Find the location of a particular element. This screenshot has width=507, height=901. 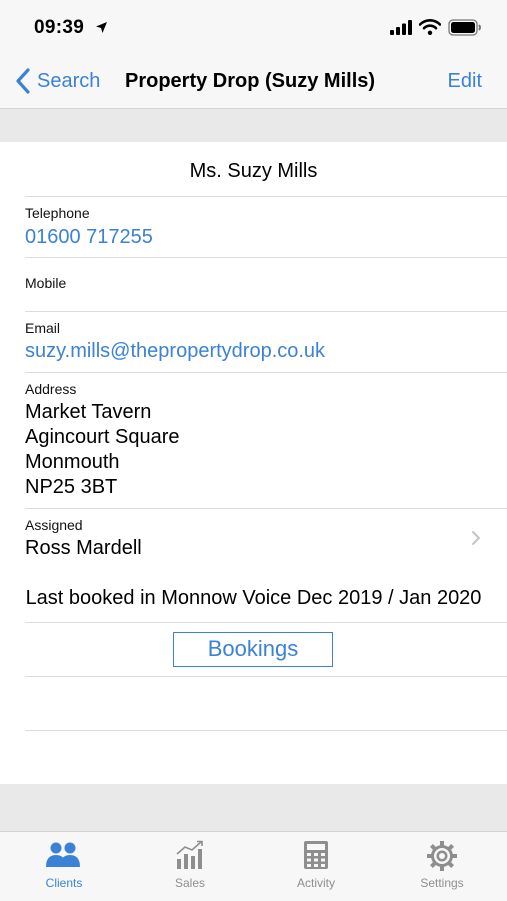

page-title: Property Drop (Suzy Mills) is located at coordinates (250, 81).